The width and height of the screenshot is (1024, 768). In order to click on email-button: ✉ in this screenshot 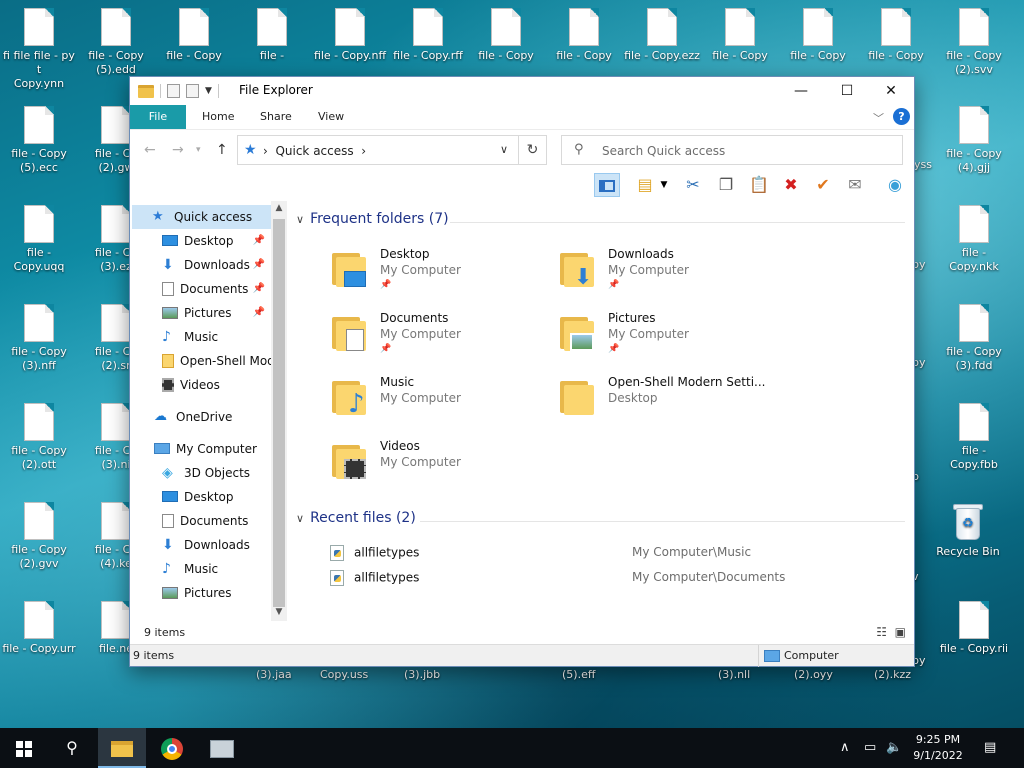, I will do `click(855, 185)`.